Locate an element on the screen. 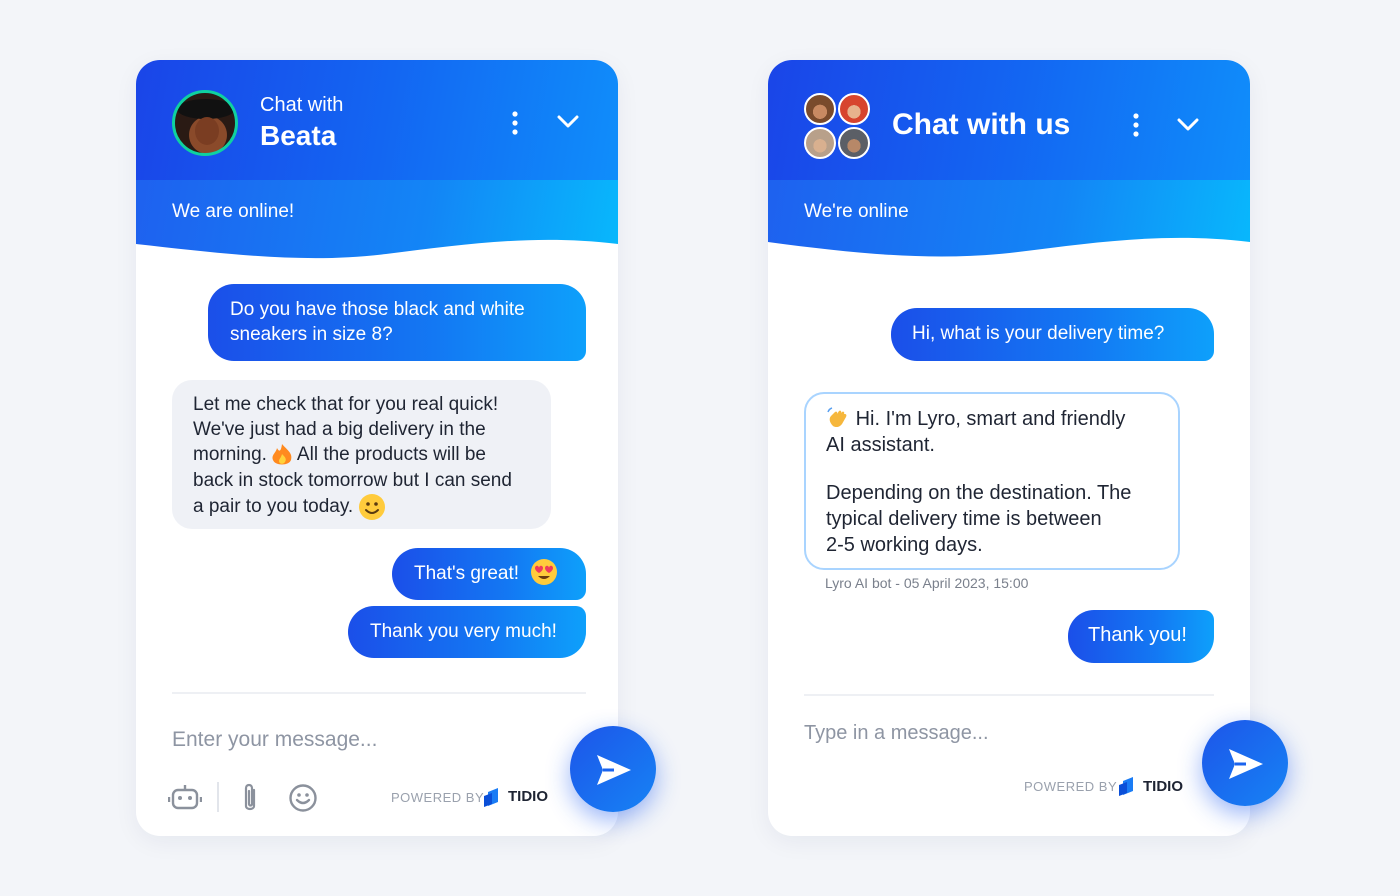 The image size is (1400, 896). status-text: We're online is located at coordinates (856, 211).